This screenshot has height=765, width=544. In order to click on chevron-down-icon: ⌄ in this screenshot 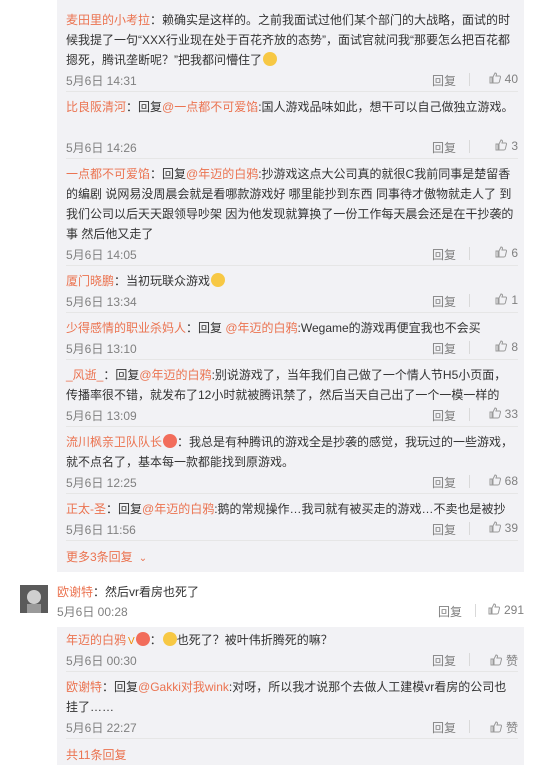, I will do `click(143, 558)`.